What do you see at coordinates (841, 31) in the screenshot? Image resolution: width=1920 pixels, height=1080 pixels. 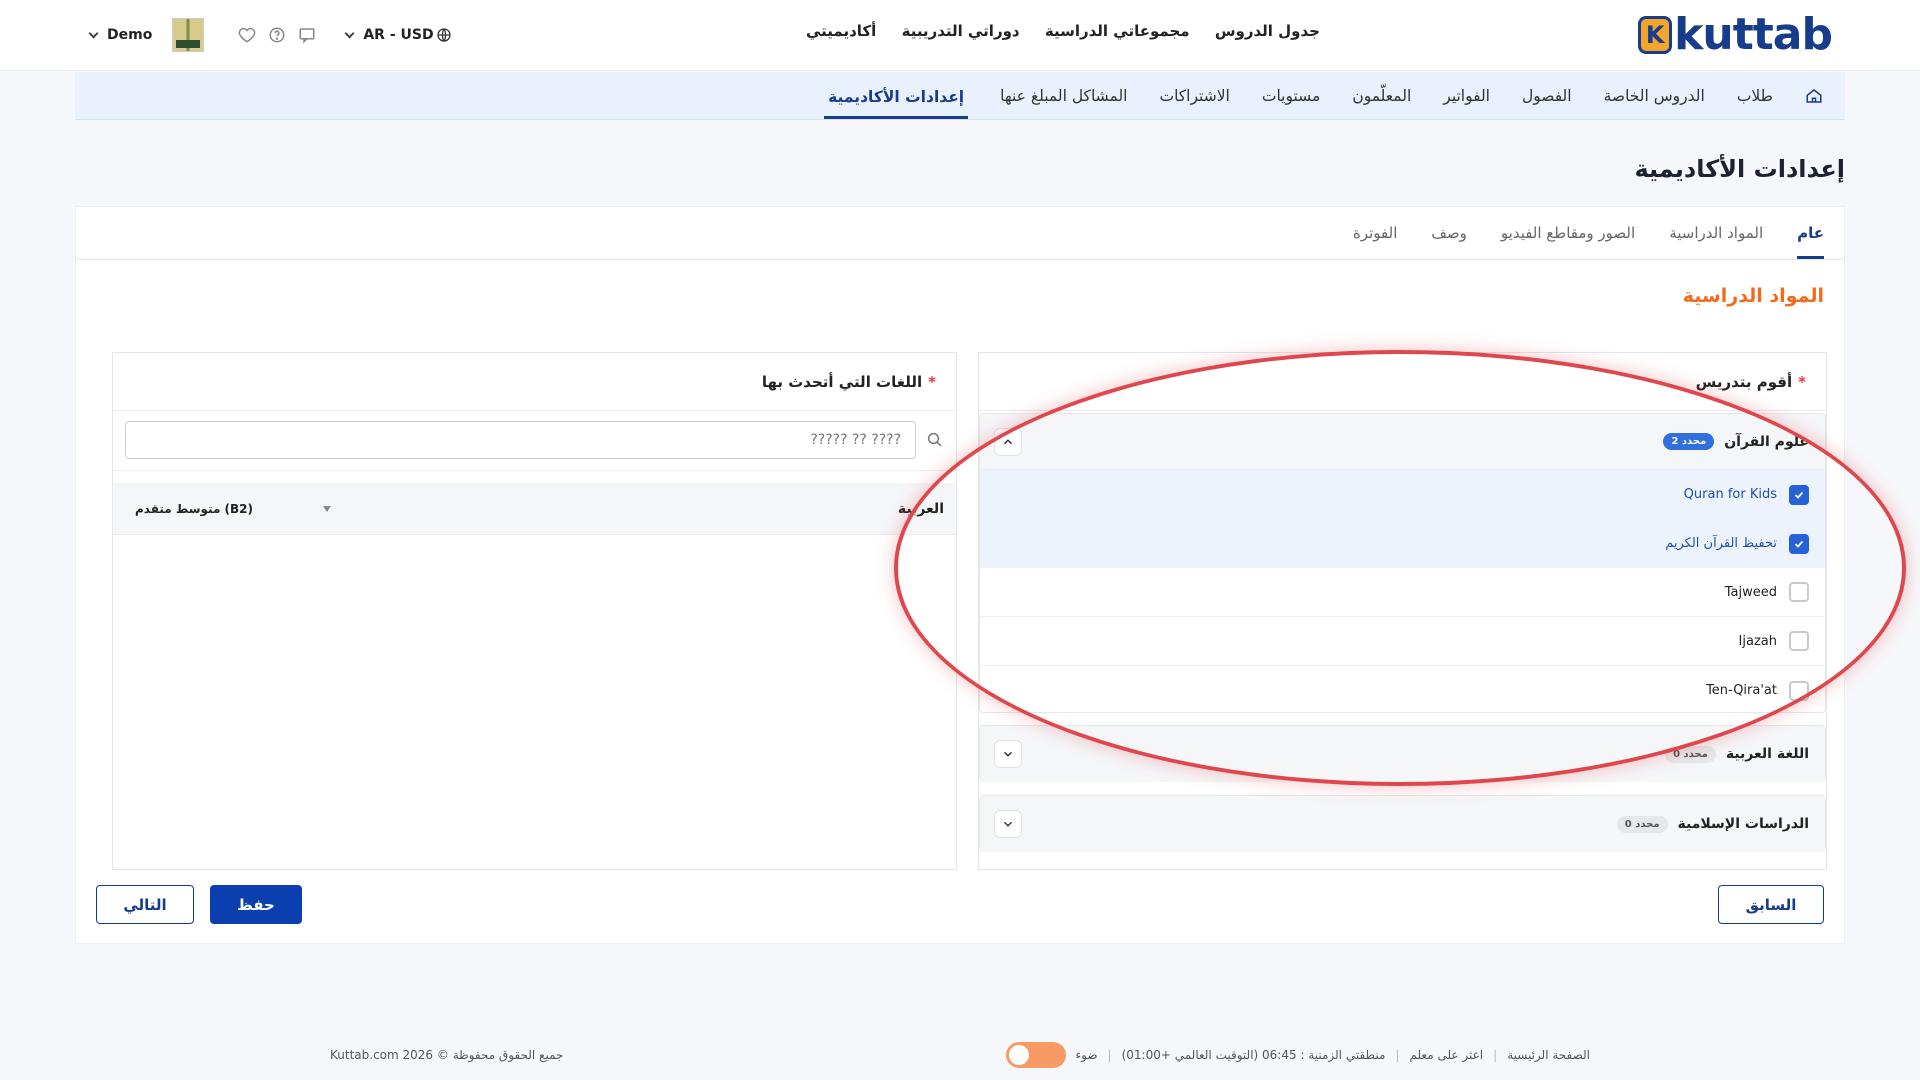 I see `topnav-my-academy: أكاديميتي` at bounding box center [841, 31].